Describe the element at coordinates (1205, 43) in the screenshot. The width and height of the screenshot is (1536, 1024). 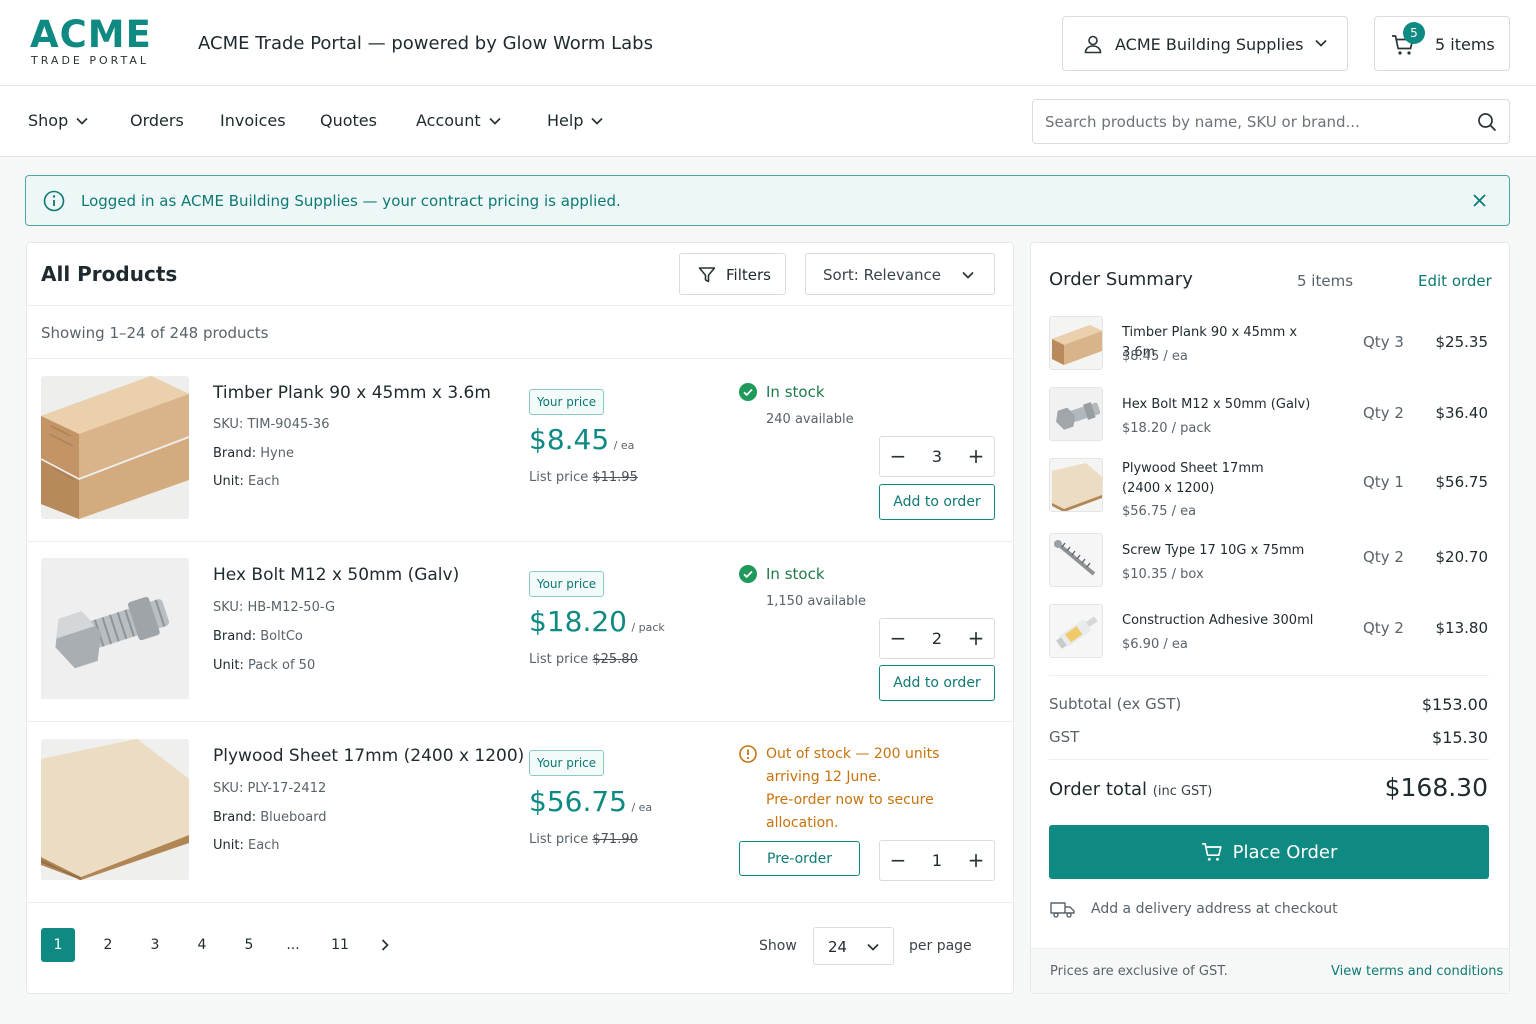
I see `account-switcher-button: ACME Building Supplies` at that location.